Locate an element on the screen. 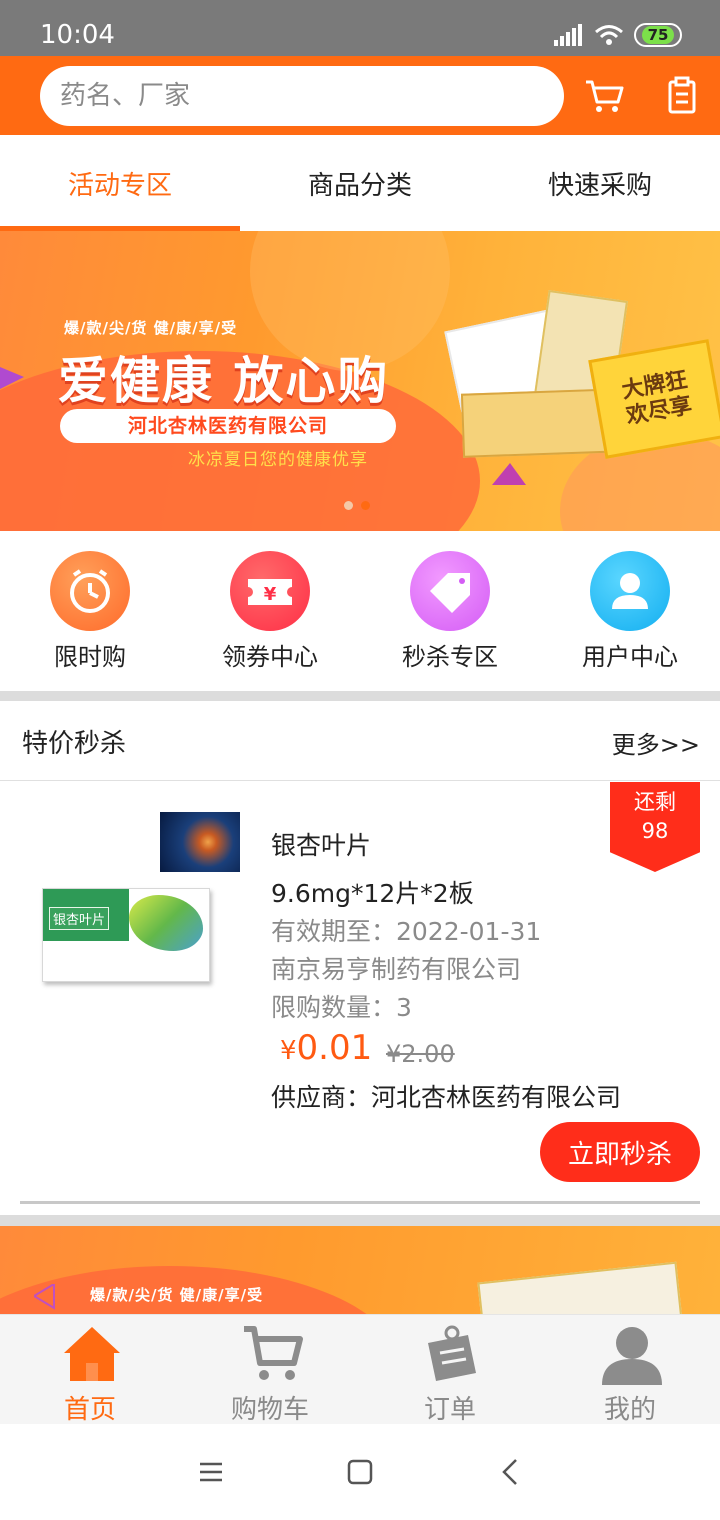  clipboard-icon is located at coordinates (682, 96).